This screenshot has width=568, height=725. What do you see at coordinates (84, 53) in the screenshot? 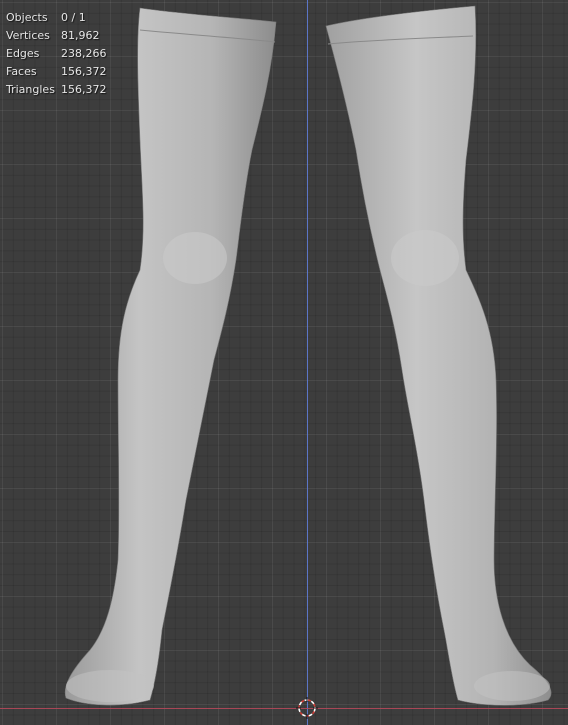
I see `stat-value: 238,266` at bounding box center [84, 53].